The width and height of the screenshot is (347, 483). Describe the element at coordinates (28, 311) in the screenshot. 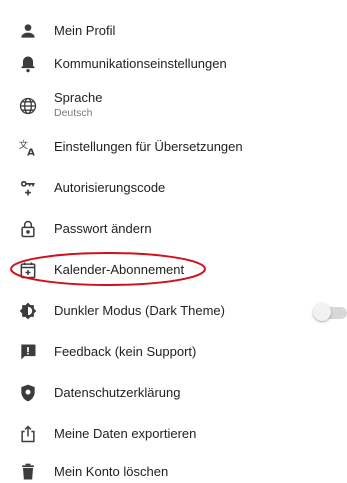

I see `contrast-icon` at that location.